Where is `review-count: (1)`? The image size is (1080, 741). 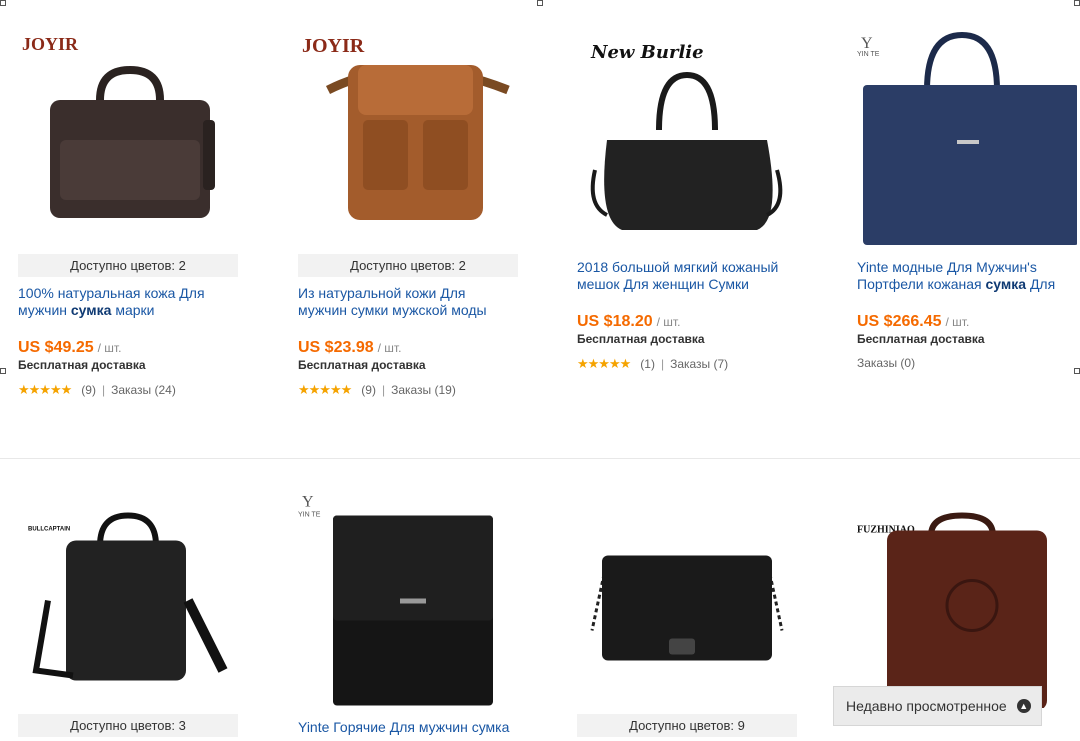 review-count: (1) is located at coordinates (647, 364).